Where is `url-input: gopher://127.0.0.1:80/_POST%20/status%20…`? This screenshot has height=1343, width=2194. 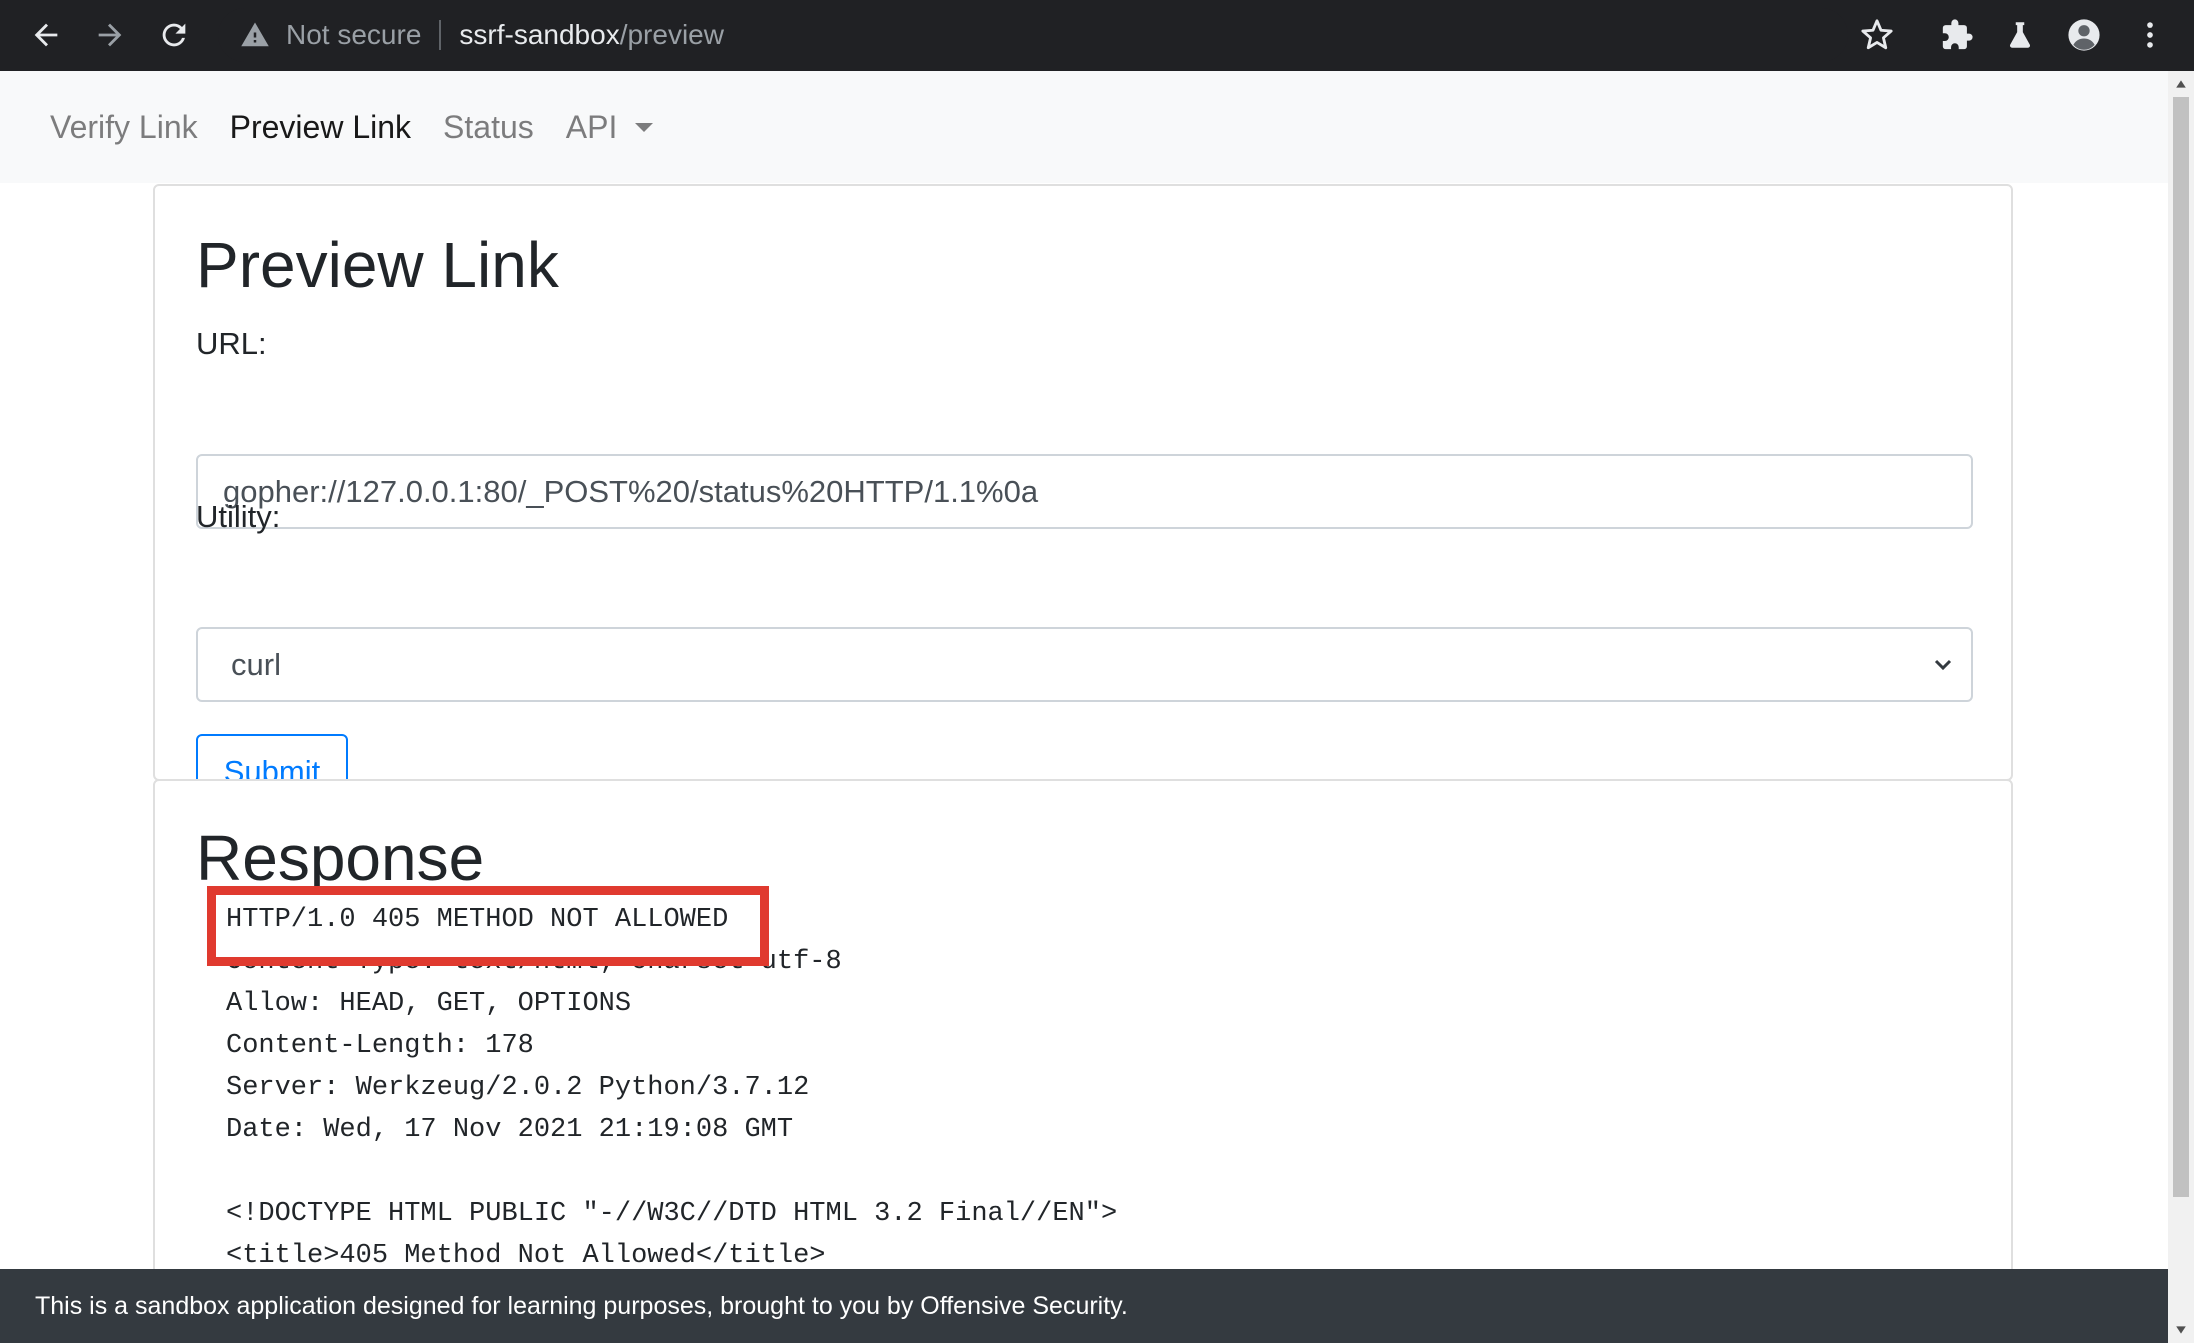
url-input: gopher://127.0.0.1:80/_POST%20/status%20… is located at coordinates (1084, 491).